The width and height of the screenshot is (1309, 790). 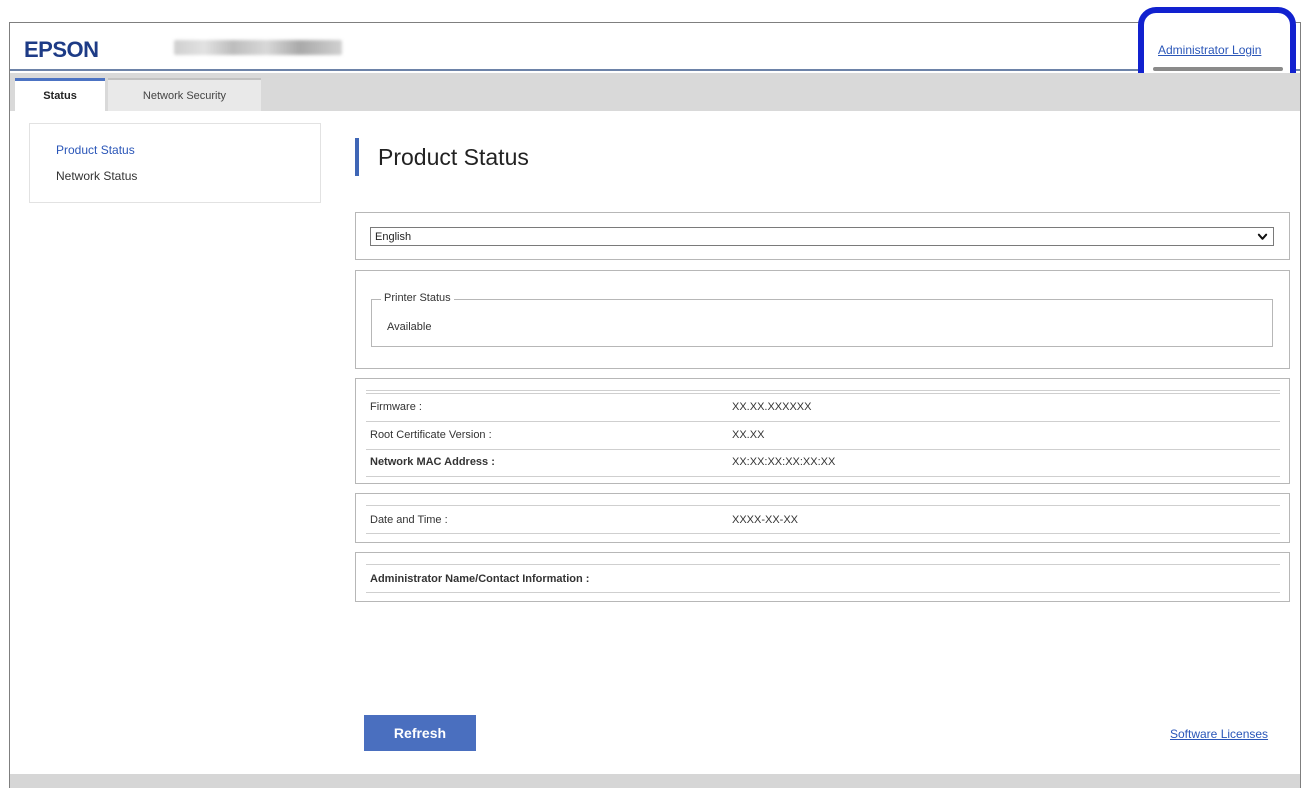 I want to click on tab-status: Status, so click(x=60, y=94).